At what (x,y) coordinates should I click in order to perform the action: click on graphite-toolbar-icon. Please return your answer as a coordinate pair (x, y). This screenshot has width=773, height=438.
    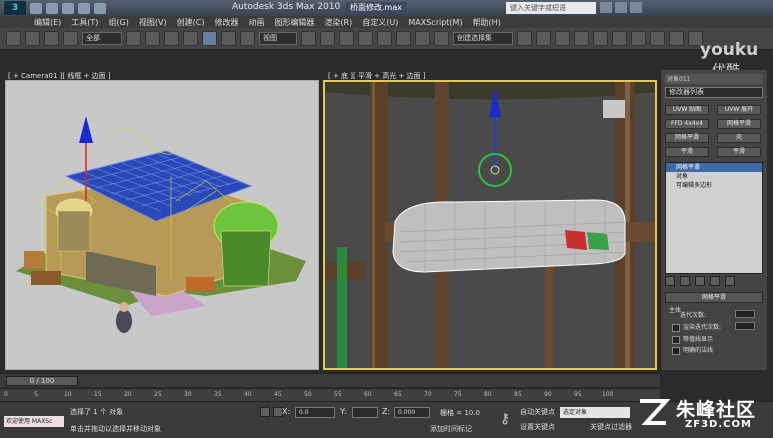
    Looking at the image, I should click on (581, 38).